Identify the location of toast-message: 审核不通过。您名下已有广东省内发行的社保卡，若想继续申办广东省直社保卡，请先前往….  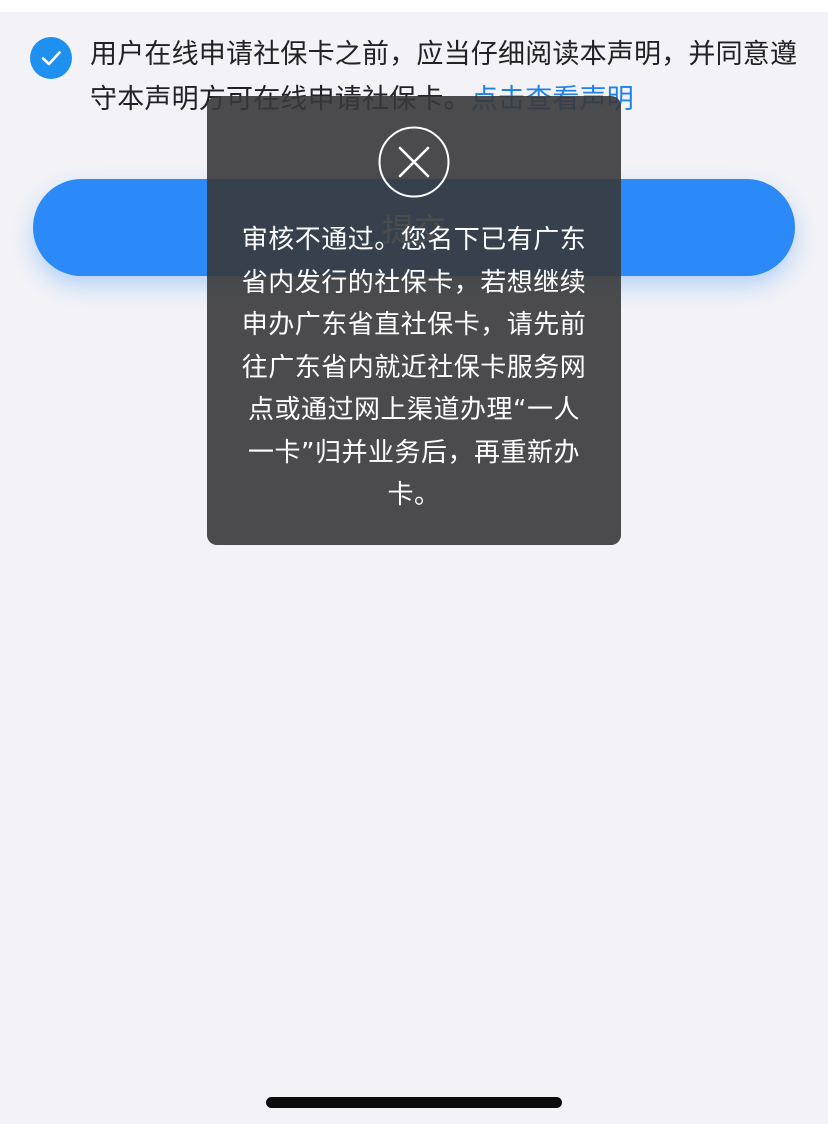
(414, 367).